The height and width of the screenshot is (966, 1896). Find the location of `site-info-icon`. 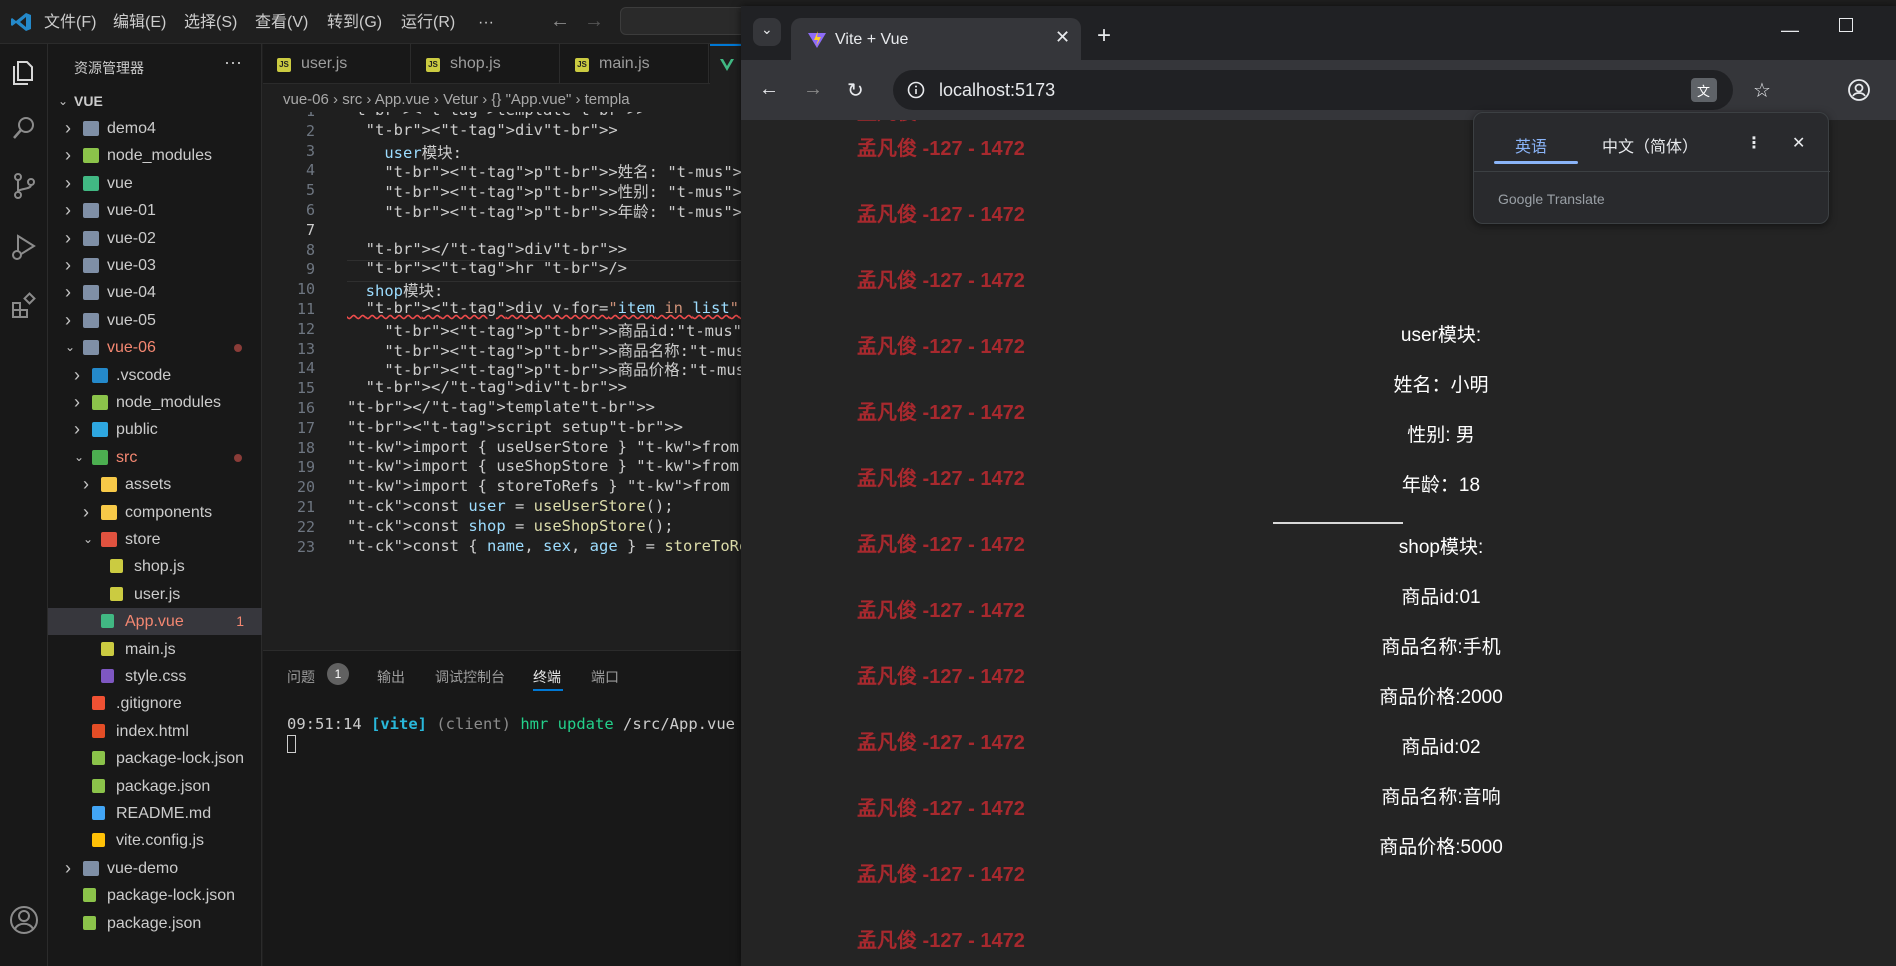

site-info-icon is located at coordinates (916, 90).